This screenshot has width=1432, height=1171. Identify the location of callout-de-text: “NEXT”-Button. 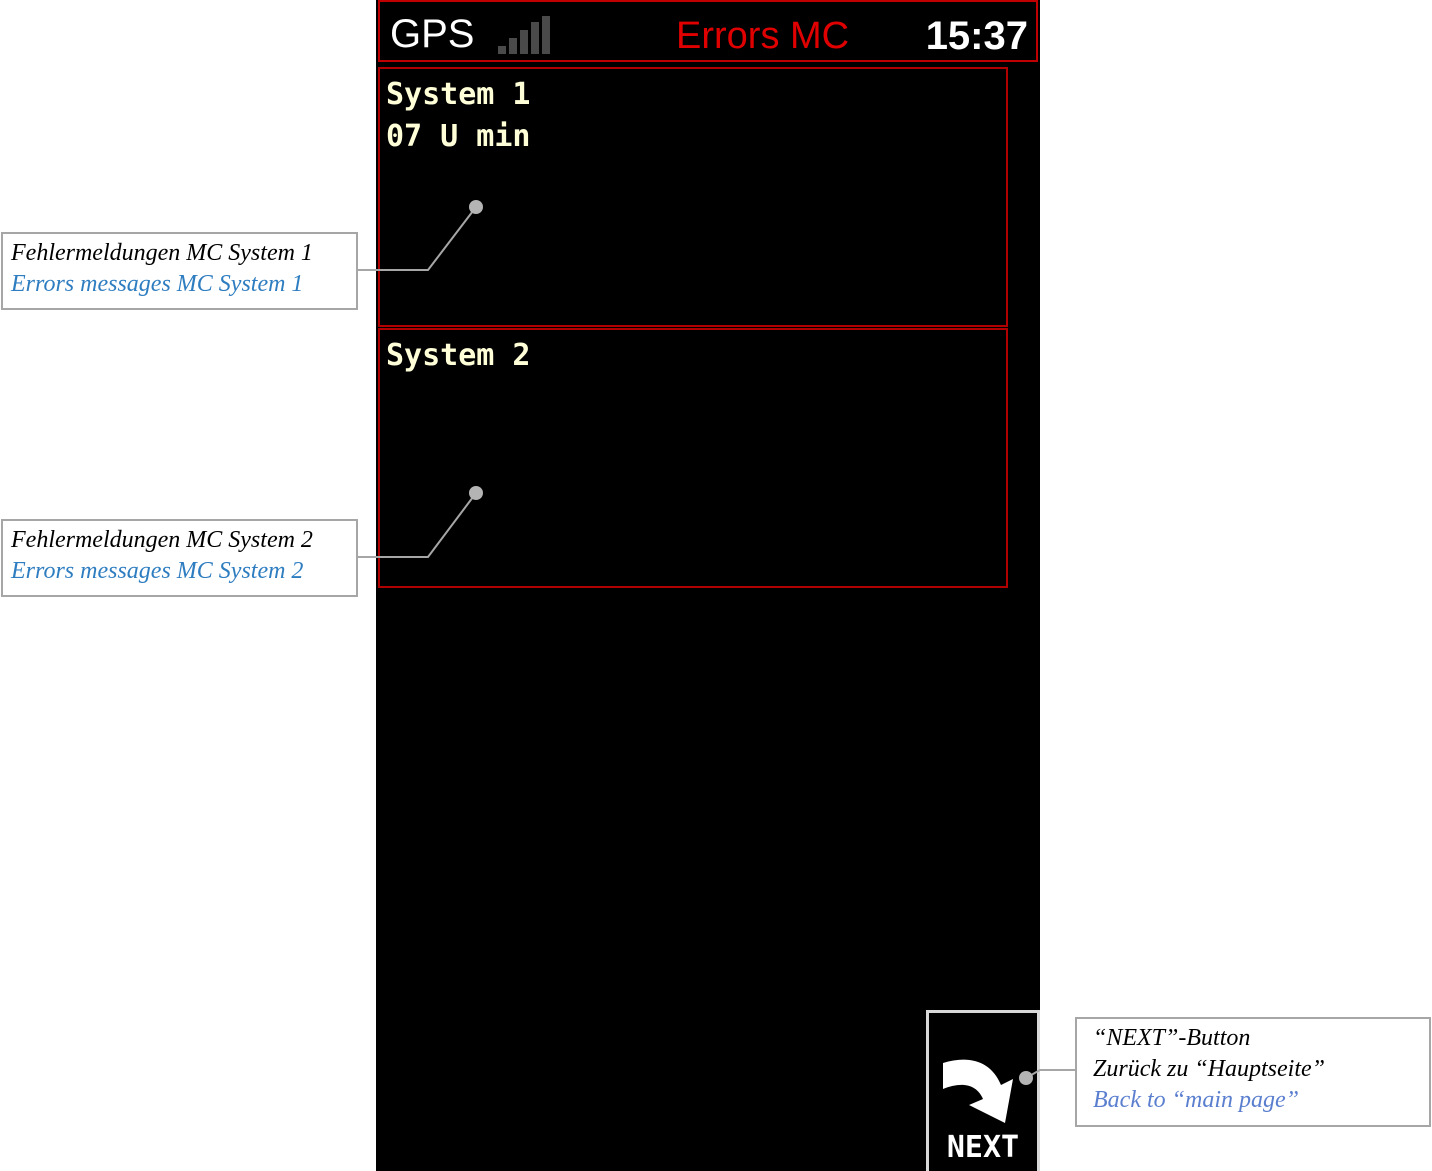
(1172, 1038).